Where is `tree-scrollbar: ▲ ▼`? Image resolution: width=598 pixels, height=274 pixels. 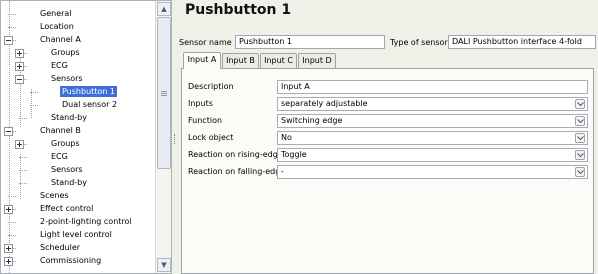 tree-scrollbar: ▲ ▼ is located at coordinates (163, 137).